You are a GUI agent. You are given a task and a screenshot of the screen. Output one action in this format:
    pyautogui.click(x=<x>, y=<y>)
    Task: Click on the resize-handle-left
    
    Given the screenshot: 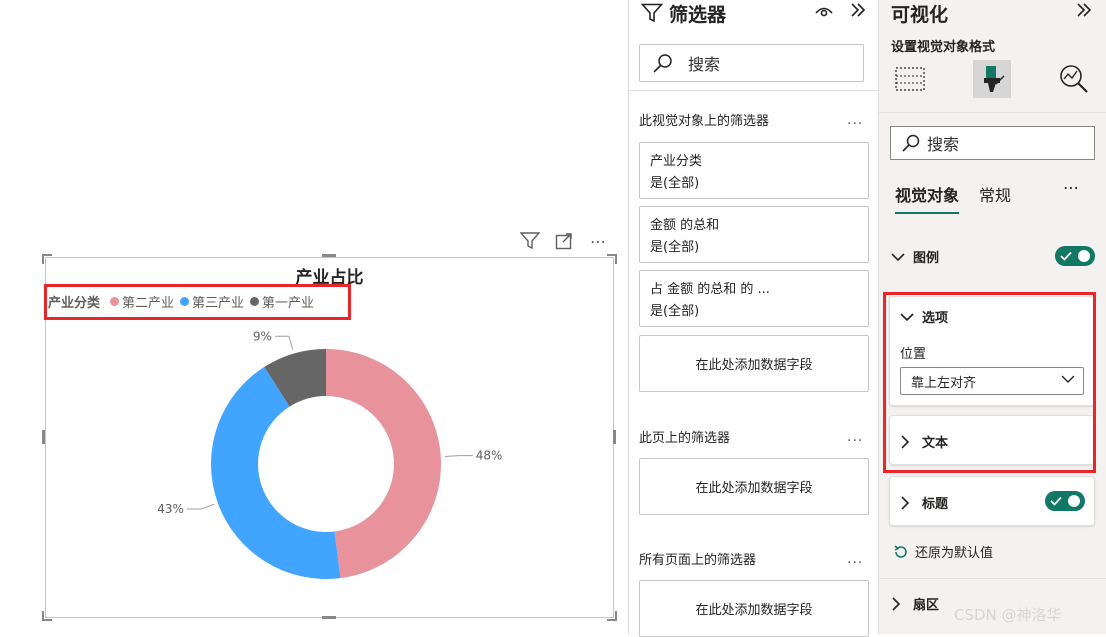 What is the action you would take?
    pyautogui.click(x=43, y=437)
    